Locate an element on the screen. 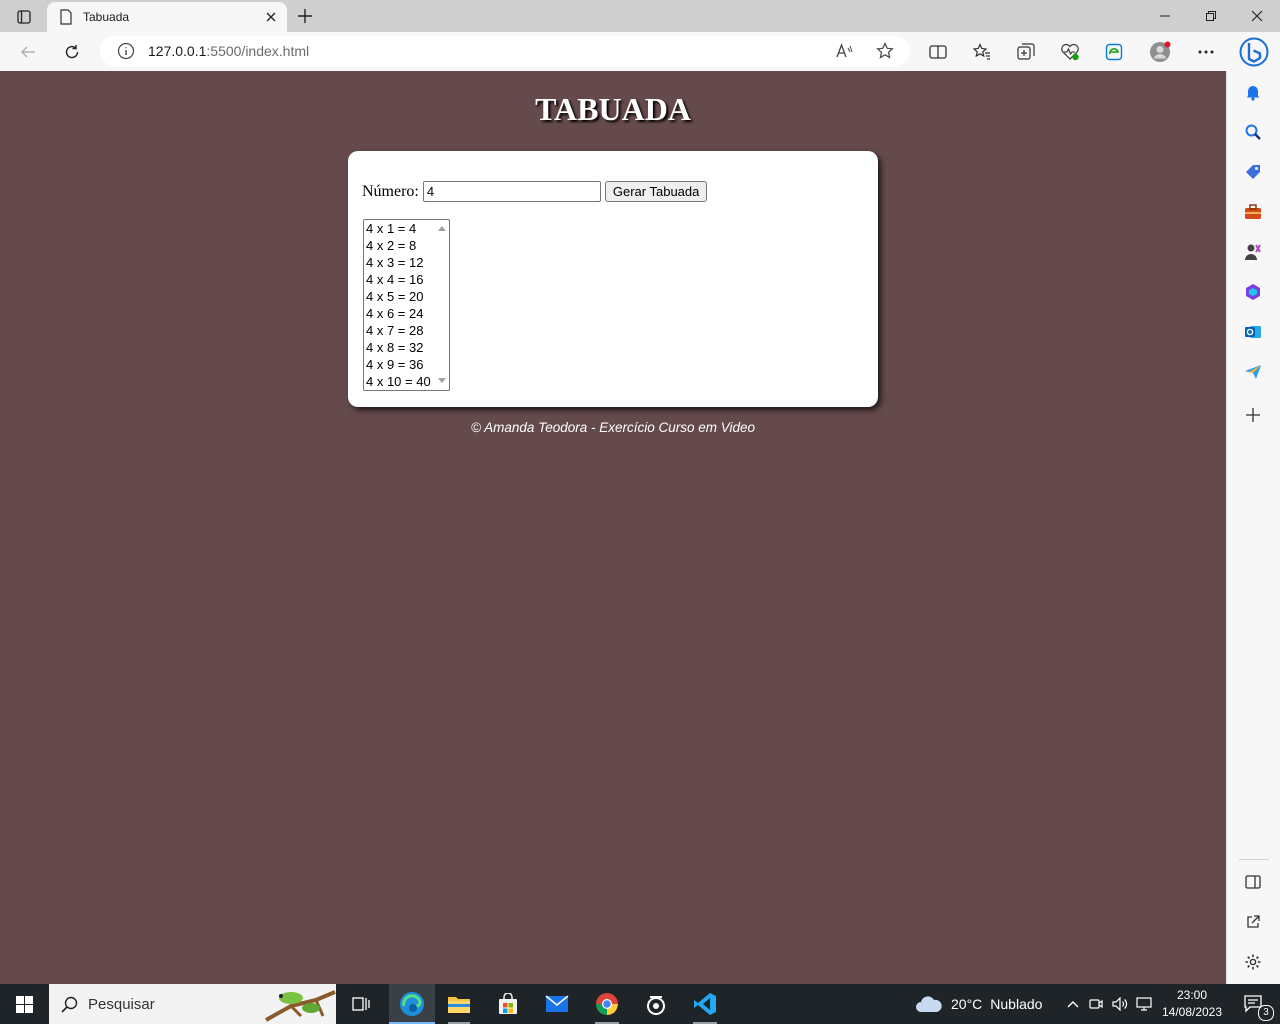 The width and height of the screenshot is (1280, 1024). taskbar-edge is located at coordinates (412, 1004).